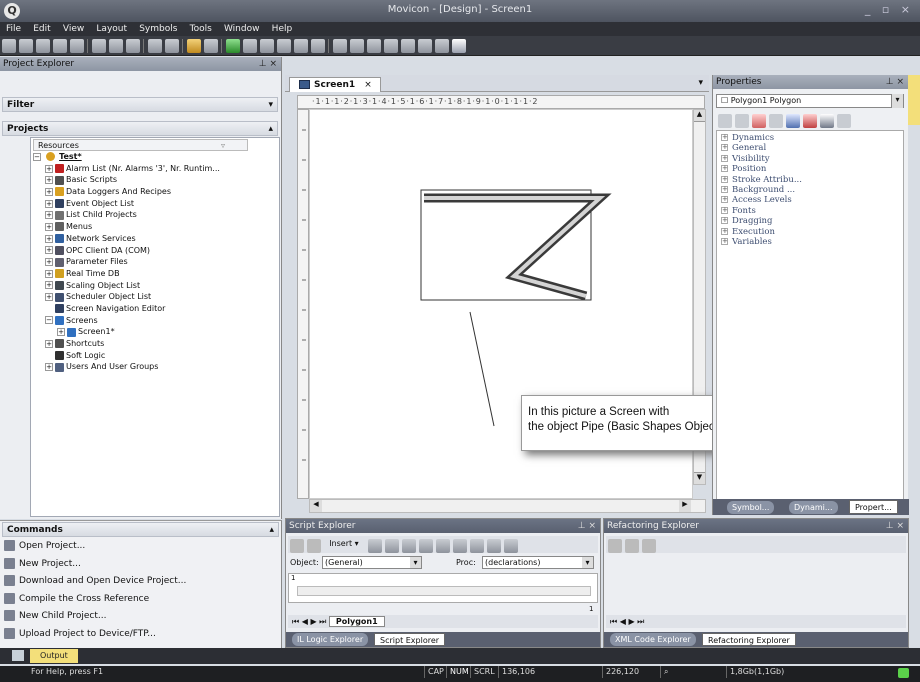 The image size is (920, 682). What do you see at coordinates (810, 121) in the screenshot?
I see `comment-icon` at bounding box center [810, 121].